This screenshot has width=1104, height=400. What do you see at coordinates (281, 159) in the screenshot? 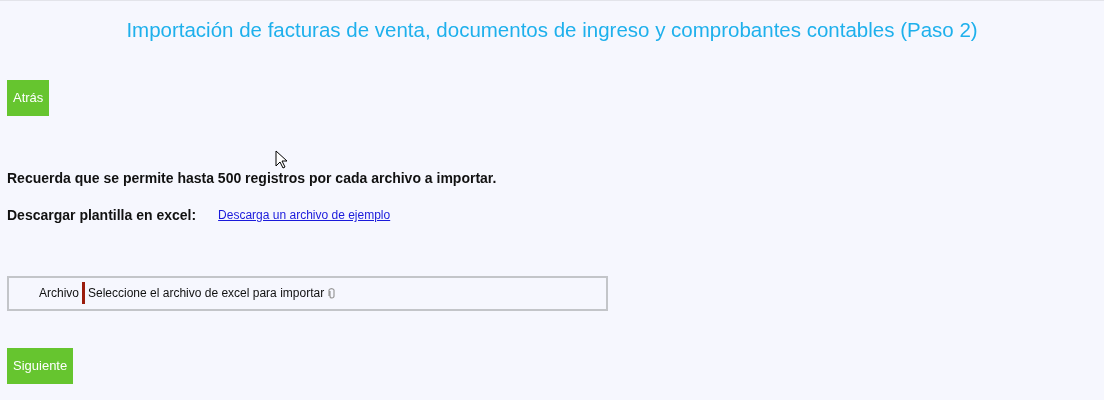
I see `cursor-icon` at bounding box center [281, 159].